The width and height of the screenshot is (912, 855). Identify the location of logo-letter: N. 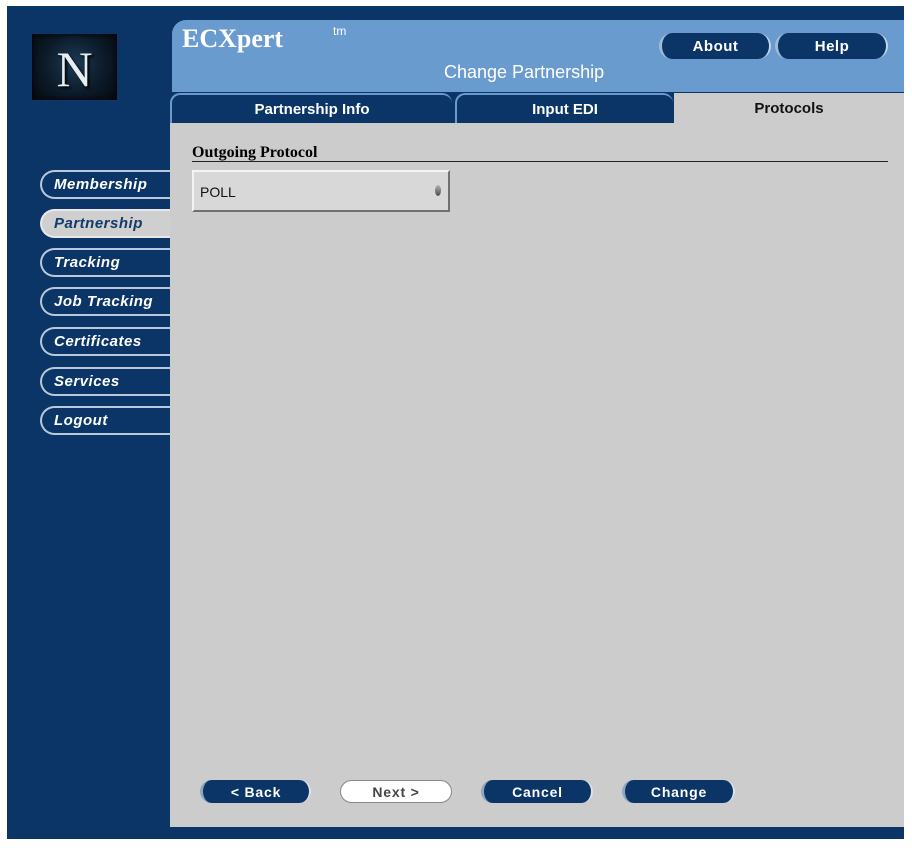
(74, 69).